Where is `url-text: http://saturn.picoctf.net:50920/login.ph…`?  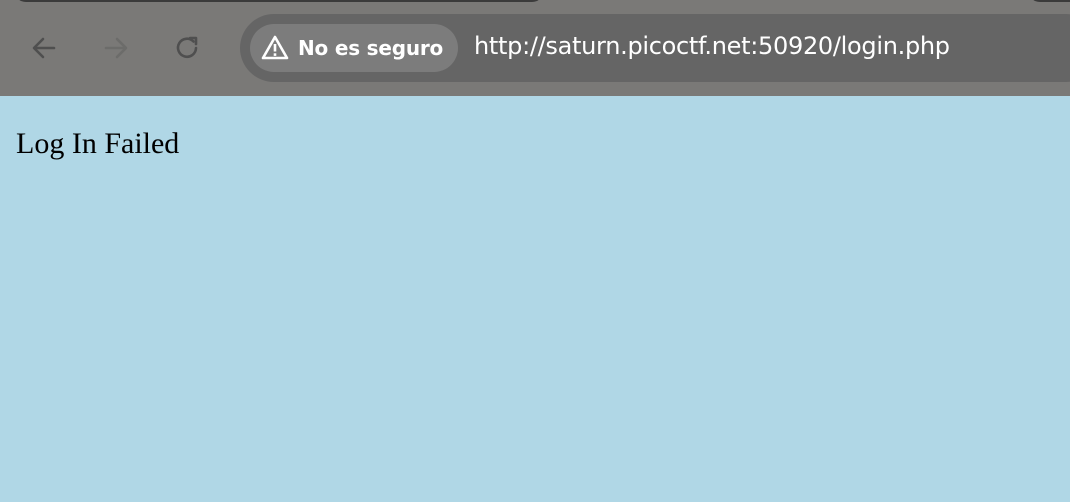 url-text: http://saturn.picoctf.net:50920/login.ph… is located at coordinates (712, 46).